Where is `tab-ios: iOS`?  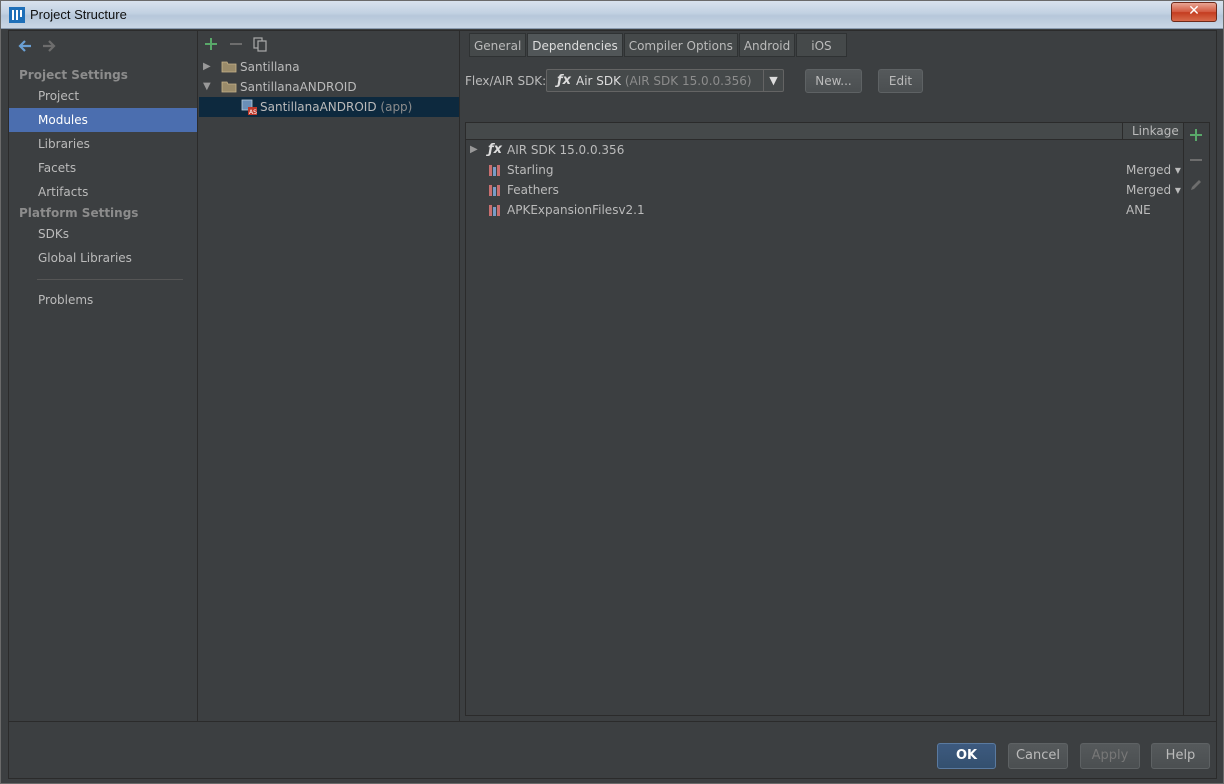 tab-ios: iOS is located at coordinates (821, 45).